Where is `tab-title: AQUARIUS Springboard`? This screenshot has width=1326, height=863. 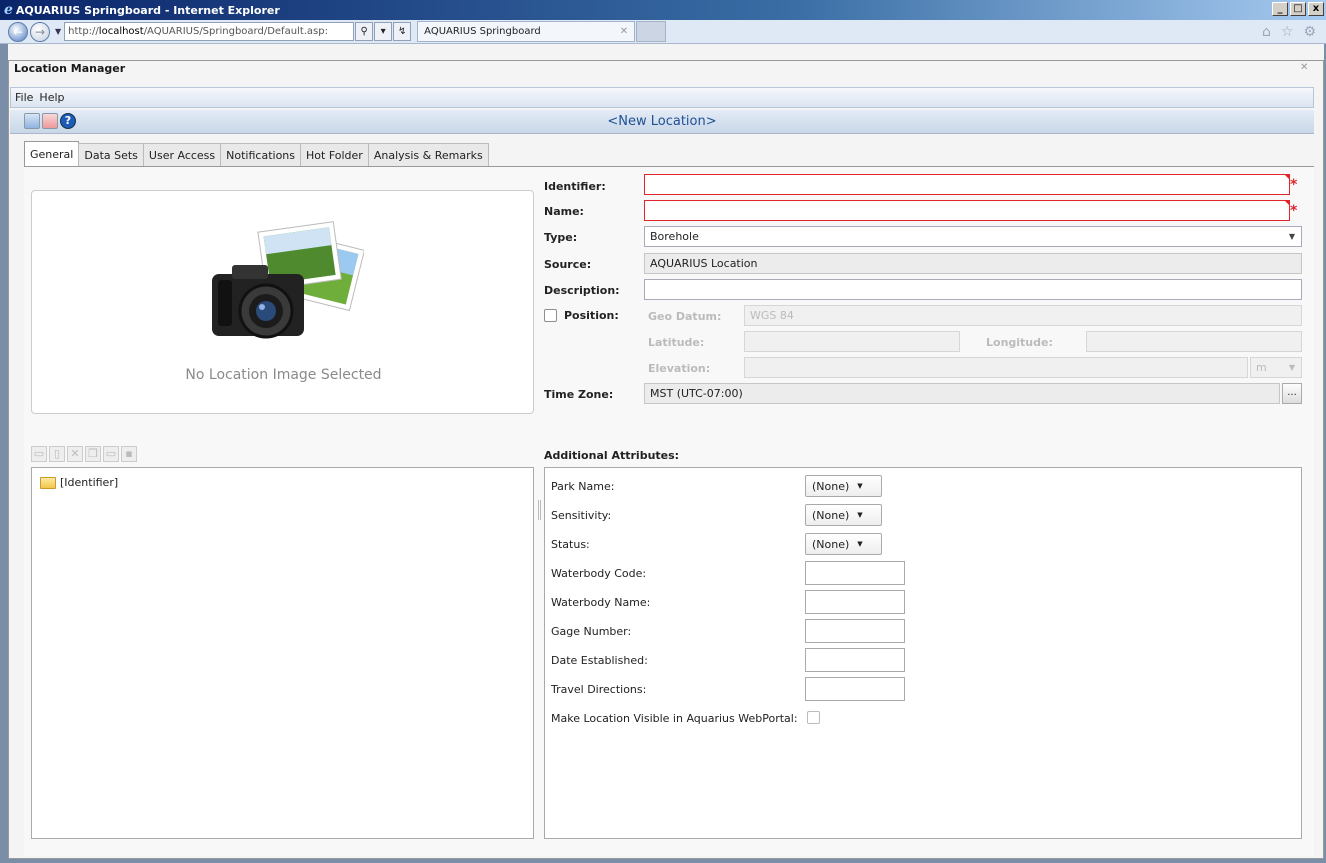 tab-title: AQUARIUS Springboard is located at coordinates (482, 31).